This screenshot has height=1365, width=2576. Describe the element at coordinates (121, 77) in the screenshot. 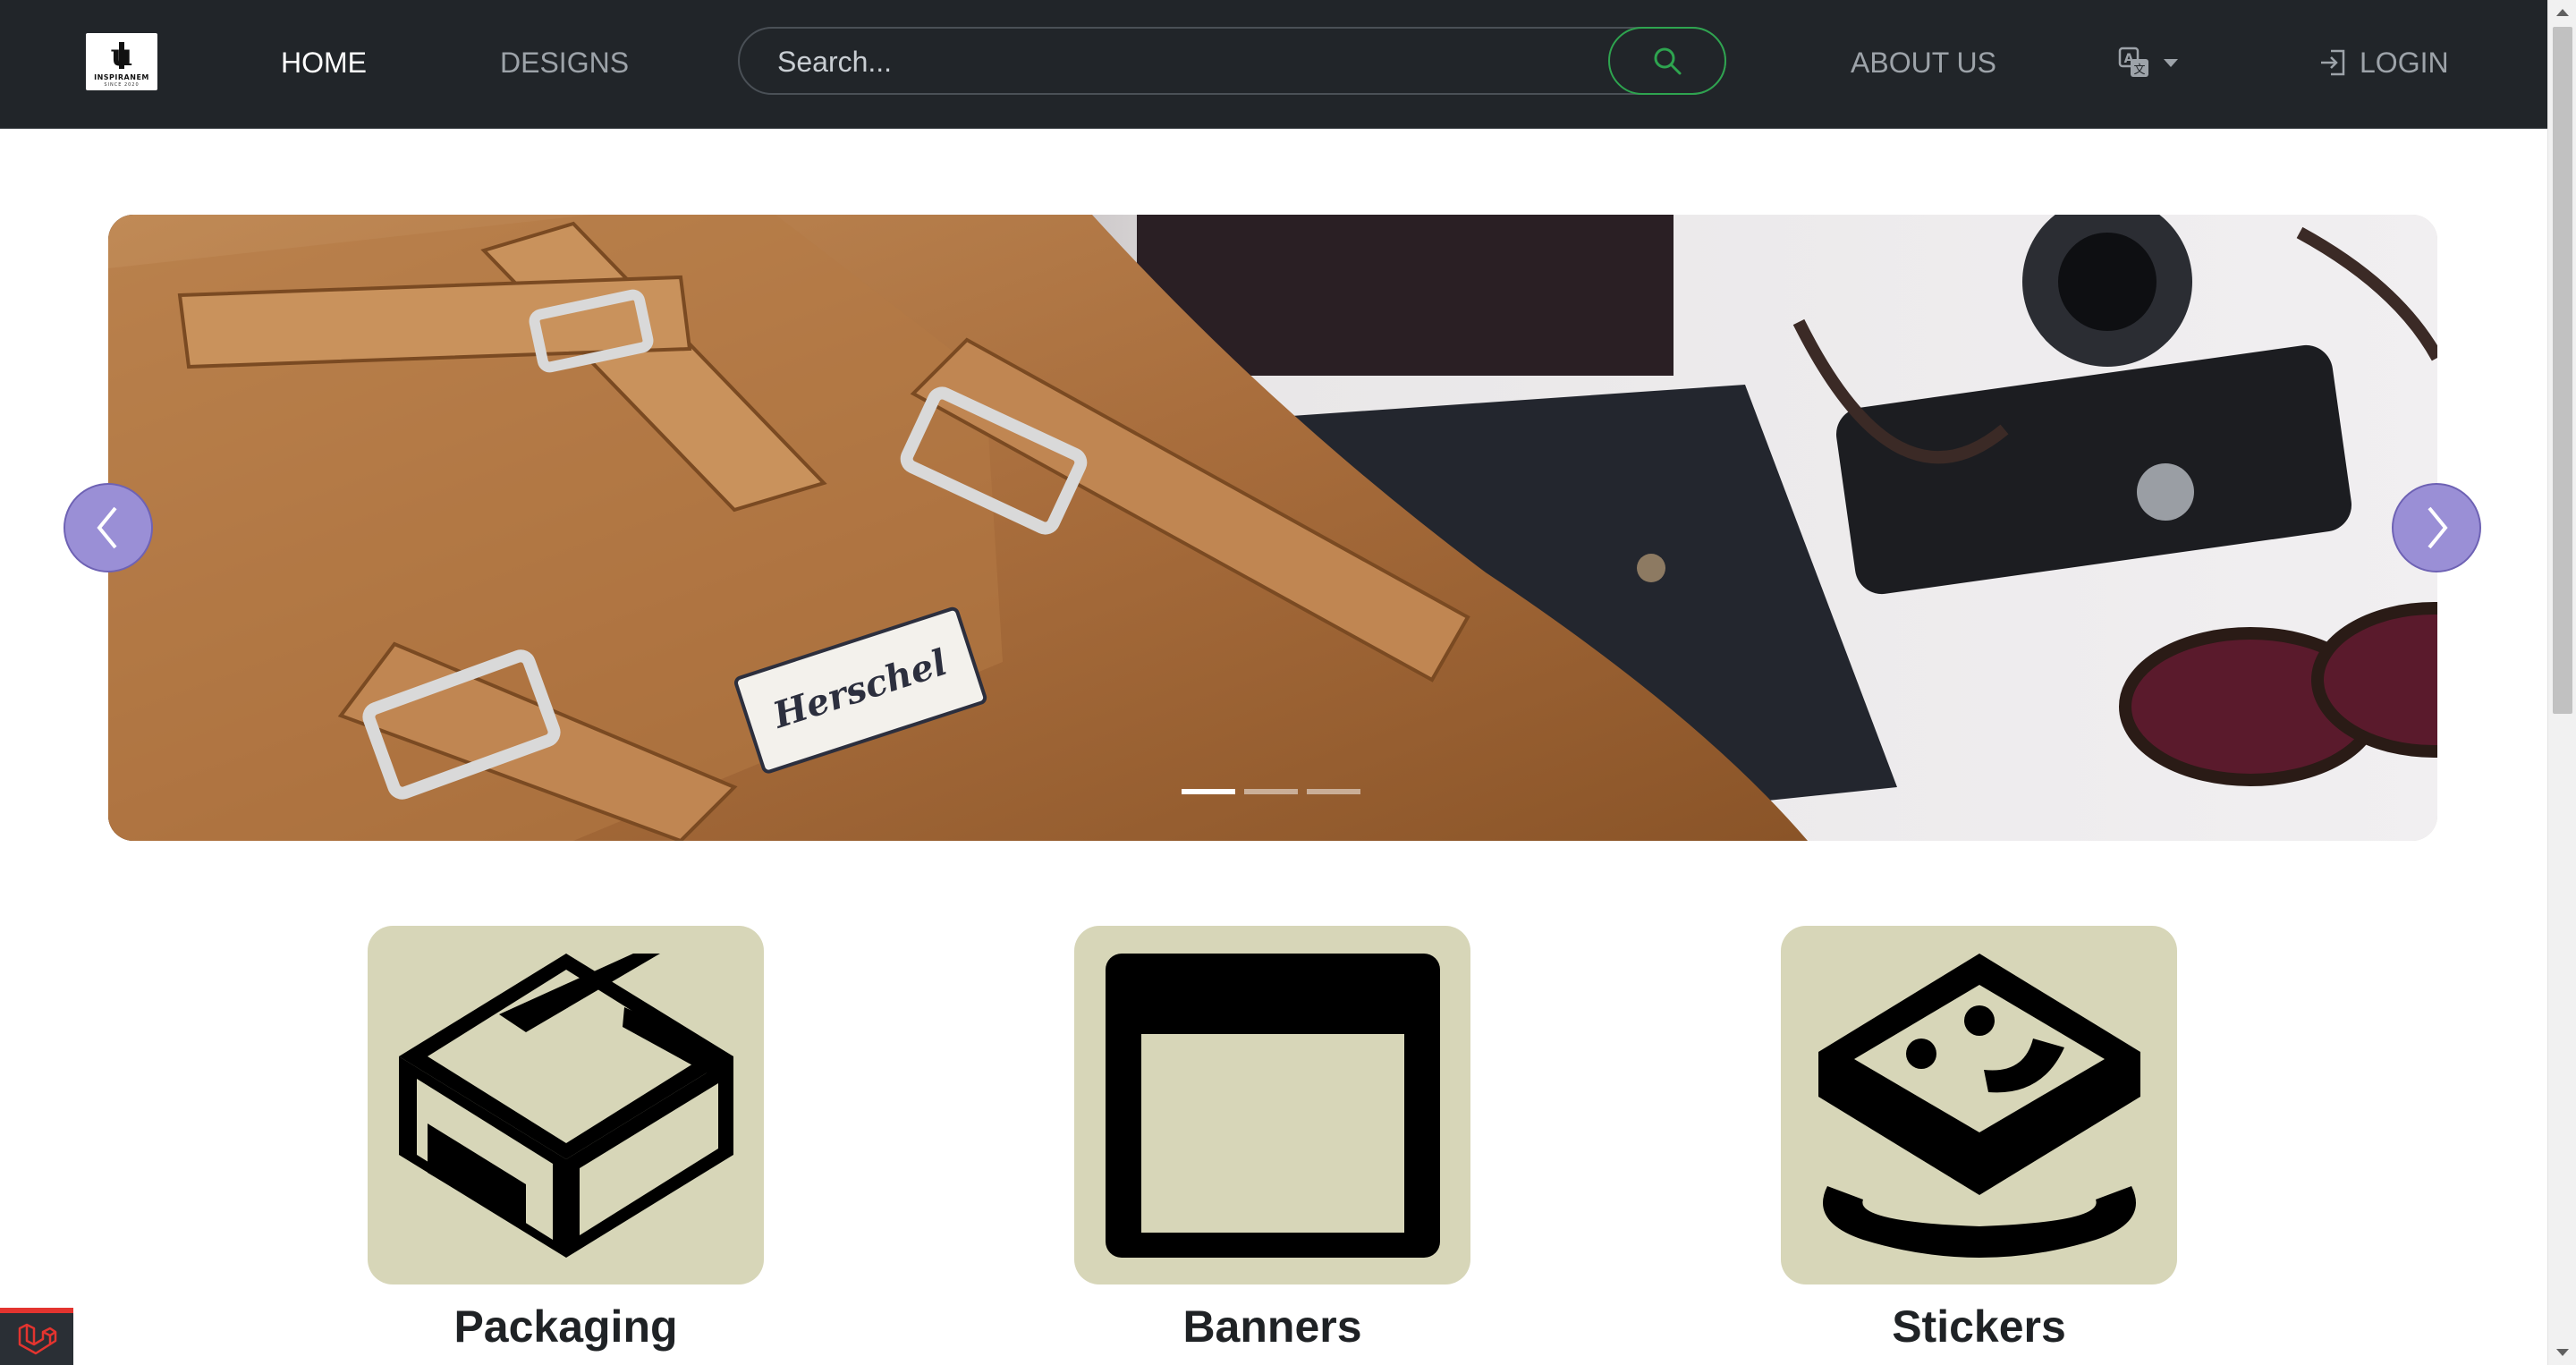

I see `logo-text: INSPIRANEM` at that location.